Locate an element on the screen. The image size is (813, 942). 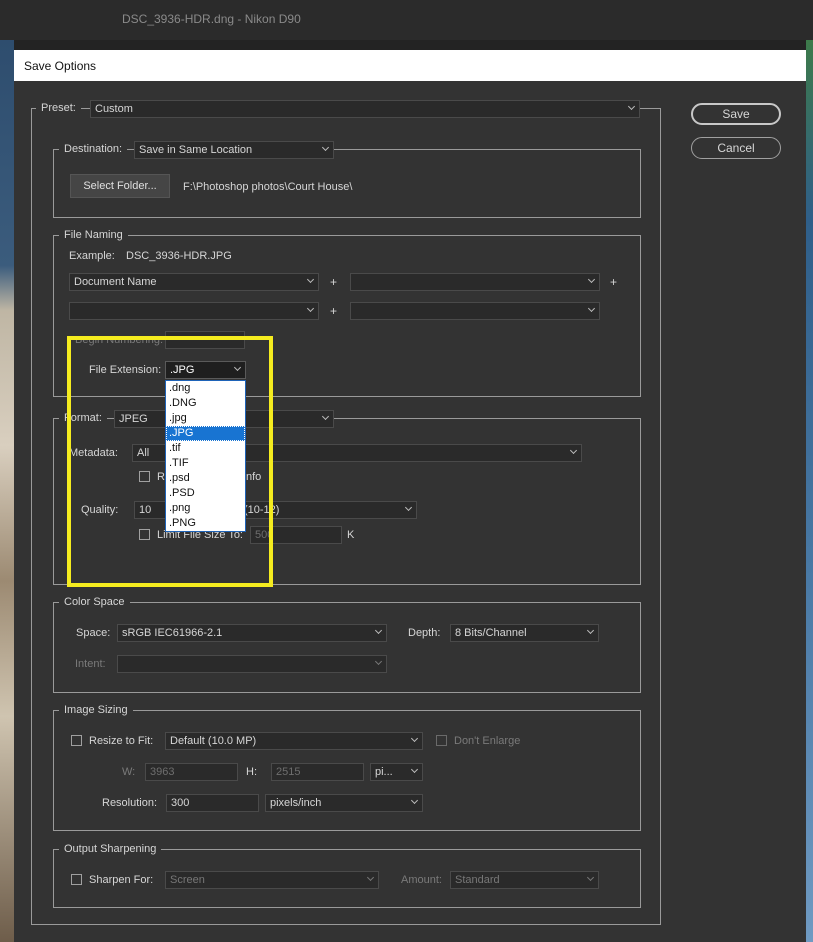
depth-select: 8 Bits/Channel is located at coordinates (524, 633).